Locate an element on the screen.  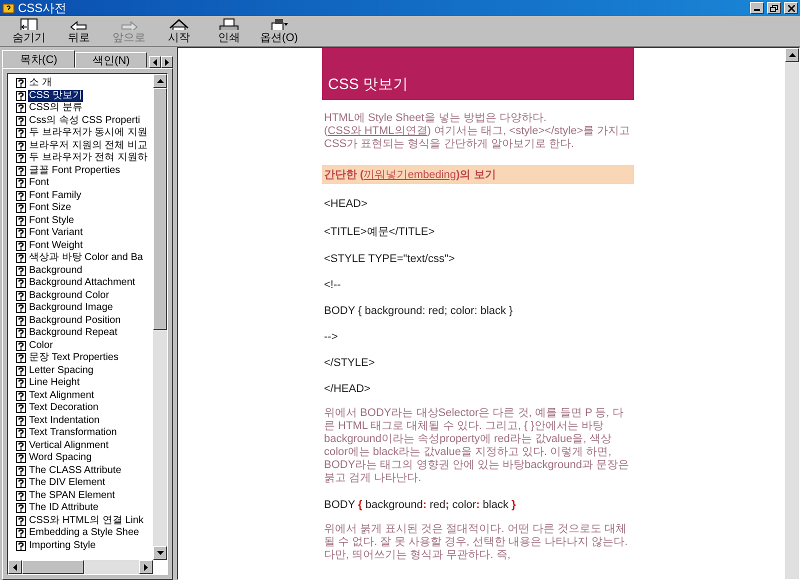
tree-item: Css의 속성 CSS Properti is located at coordinates (85, 120).